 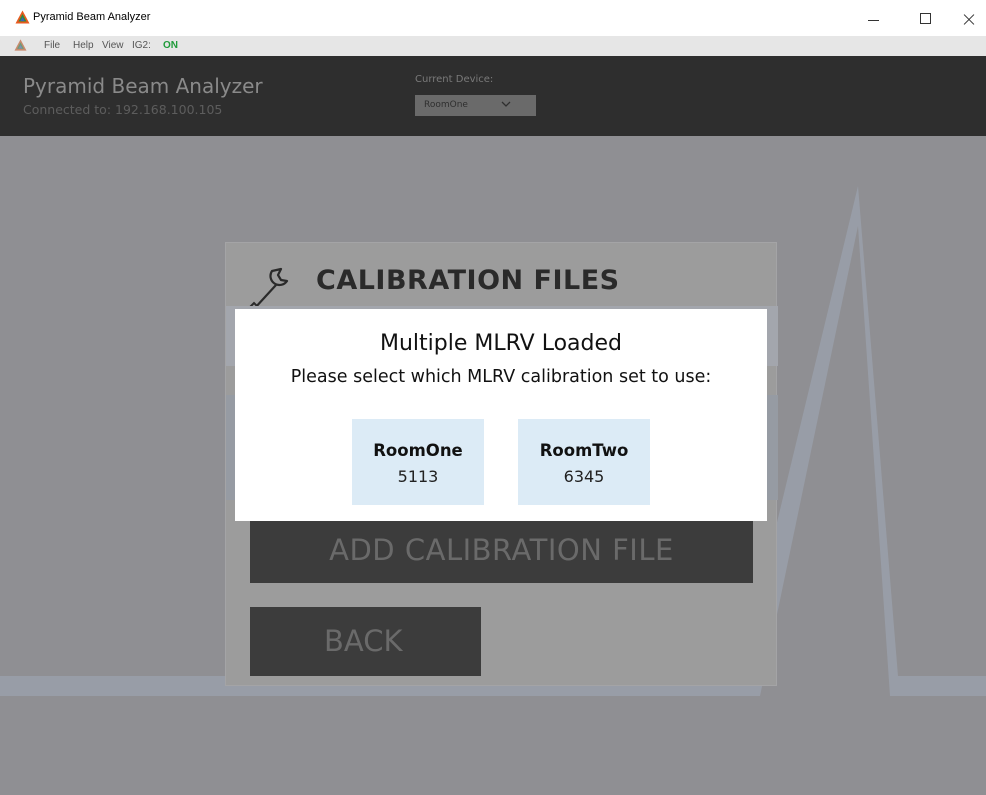 I want to click on maximize-button, so click(x=925, y=18).